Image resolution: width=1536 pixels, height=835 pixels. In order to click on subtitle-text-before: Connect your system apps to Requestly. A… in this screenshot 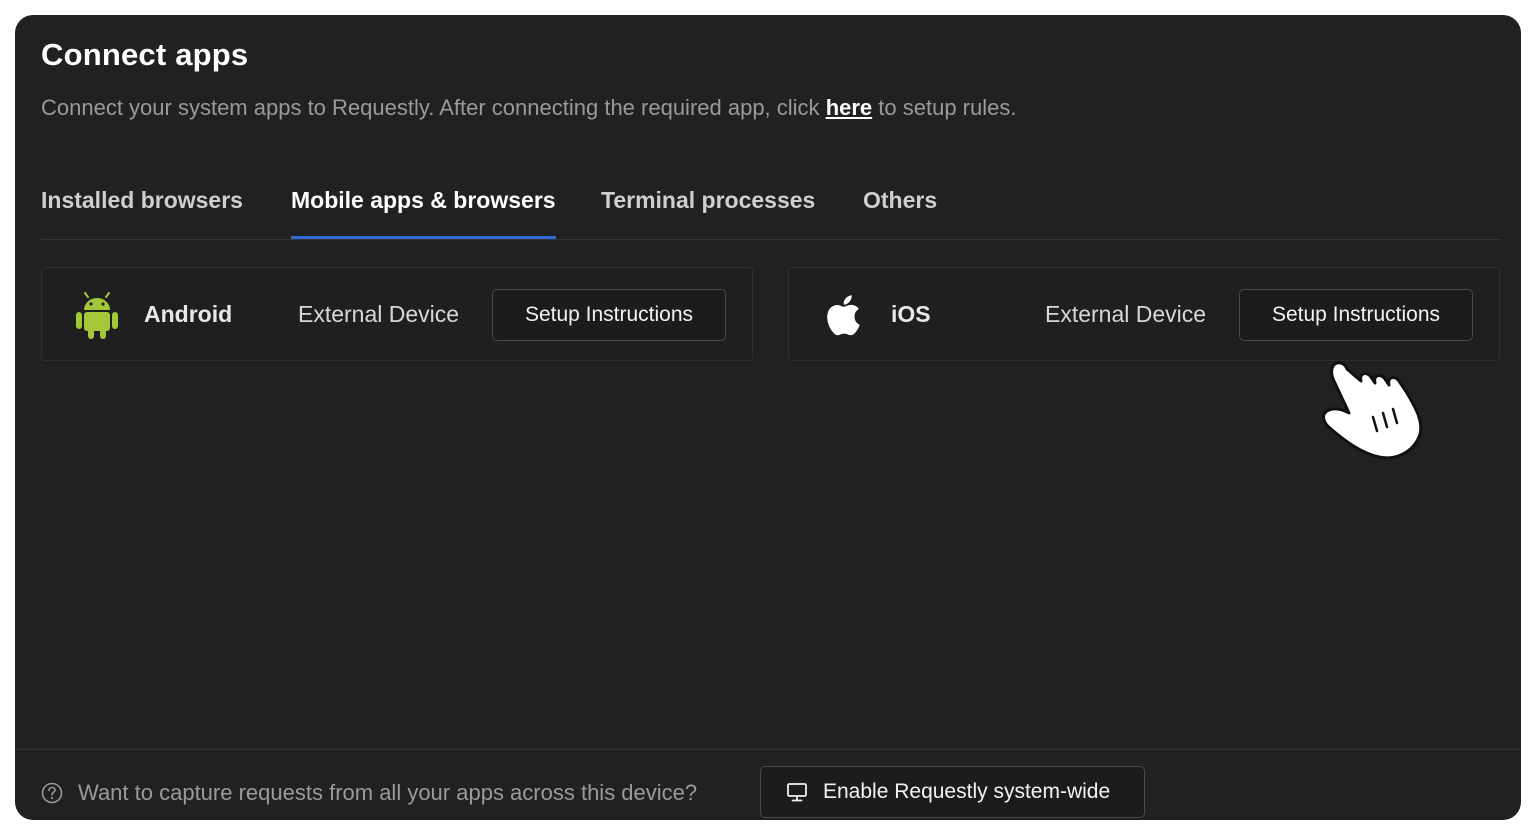, I will do `click(433, 107)`.